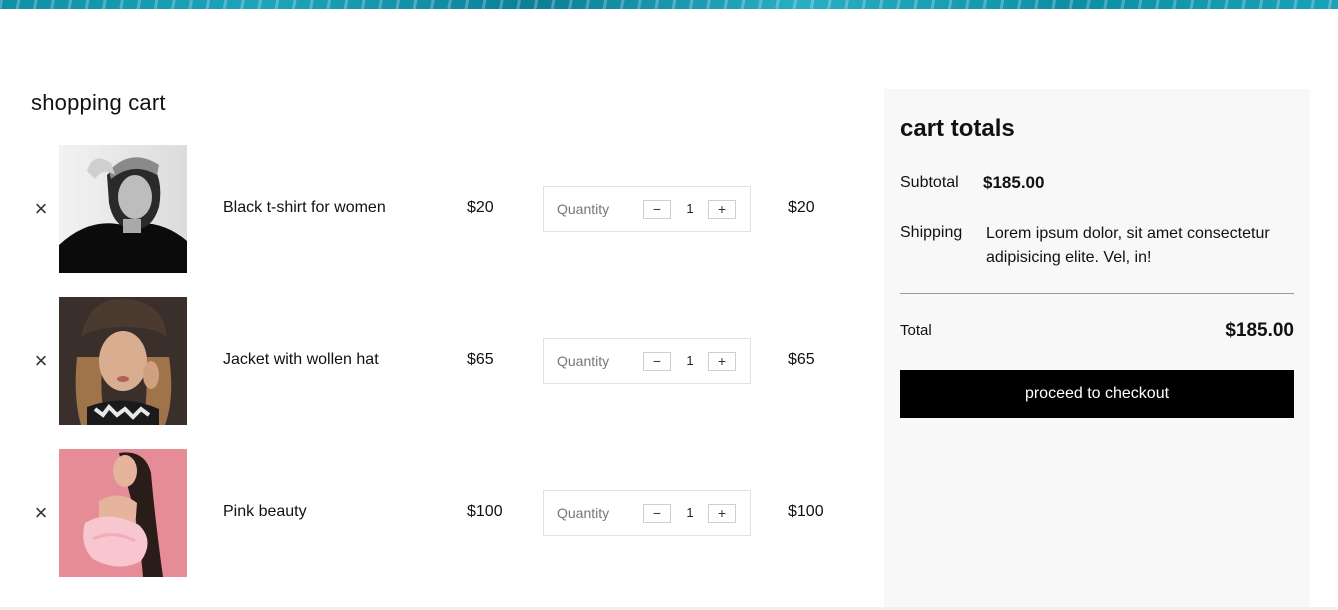  Describe the element at coordinates (931, 232) in the screenshot. I see `shipping-label: Shipping` at that location.